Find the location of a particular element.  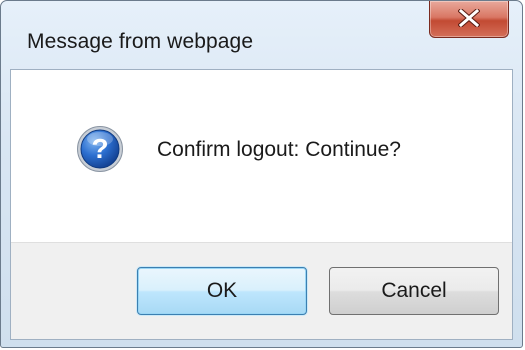

ok-button: OK is located at coordinates (222, 291).